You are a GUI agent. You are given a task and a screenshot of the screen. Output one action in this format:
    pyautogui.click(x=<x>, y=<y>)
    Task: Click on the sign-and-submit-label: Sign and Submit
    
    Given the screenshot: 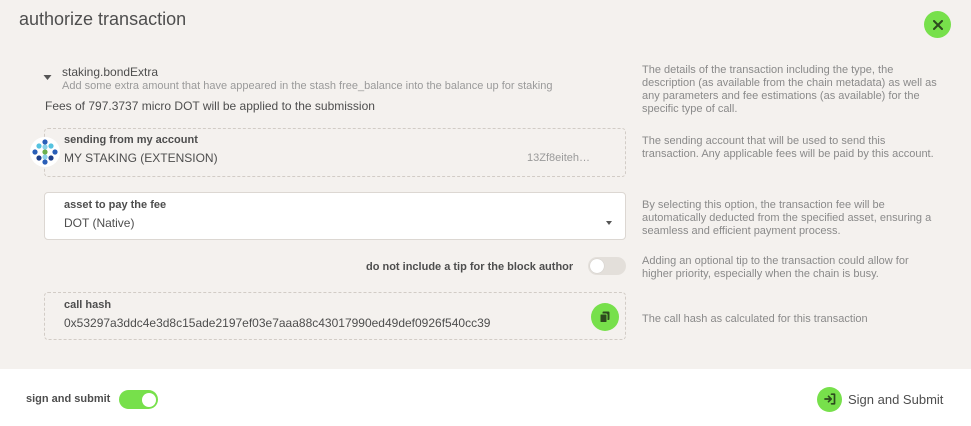 What is the action you would take?
    pyautogui.click(x=896, y=399)
    